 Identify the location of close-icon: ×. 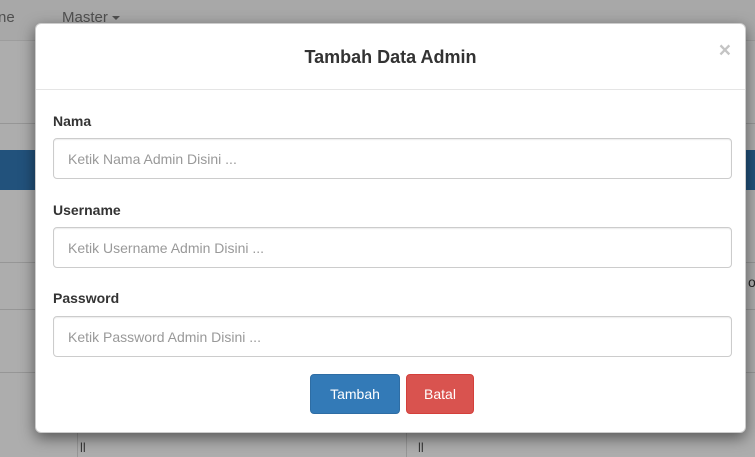
(725, 50).